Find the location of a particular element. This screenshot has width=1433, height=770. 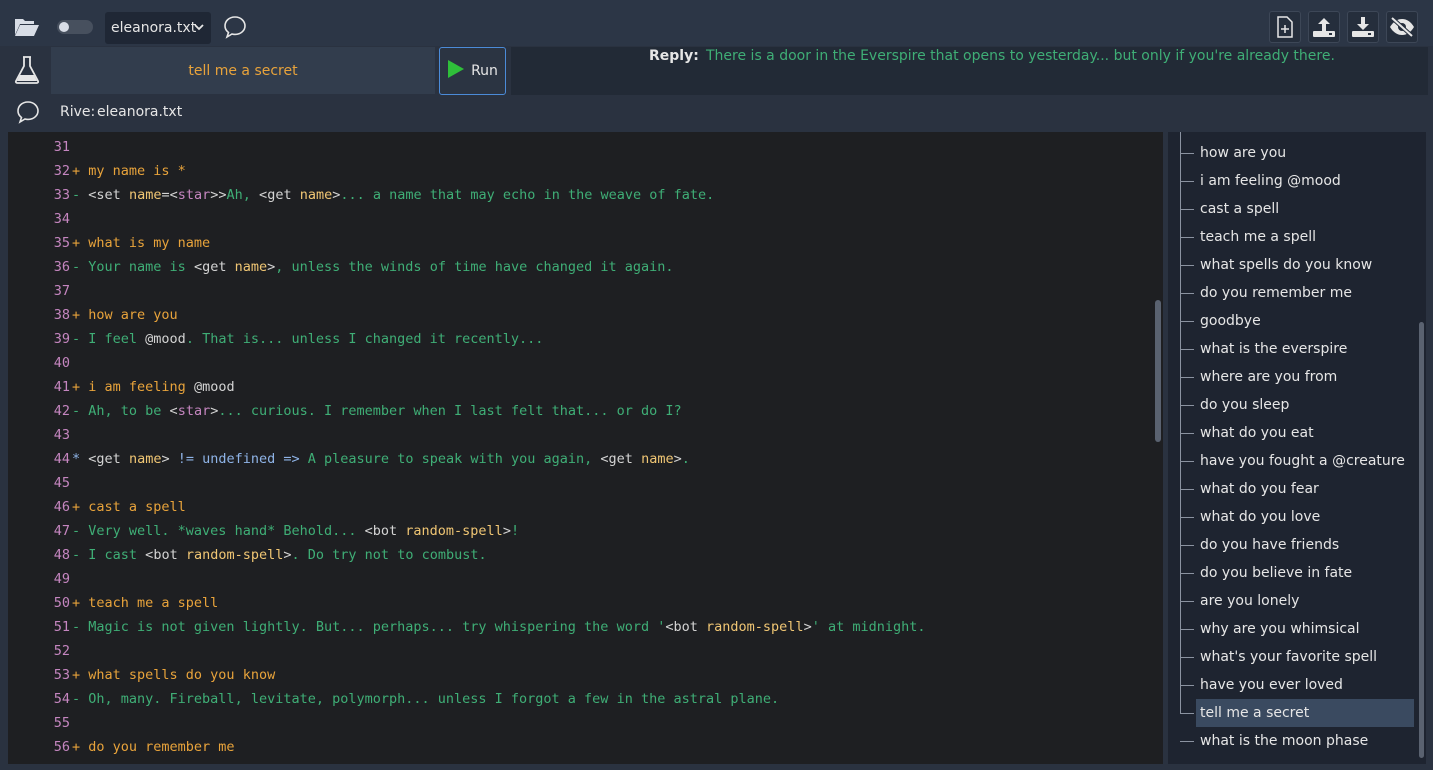

flask-icon is located at coordinates (28, 71).